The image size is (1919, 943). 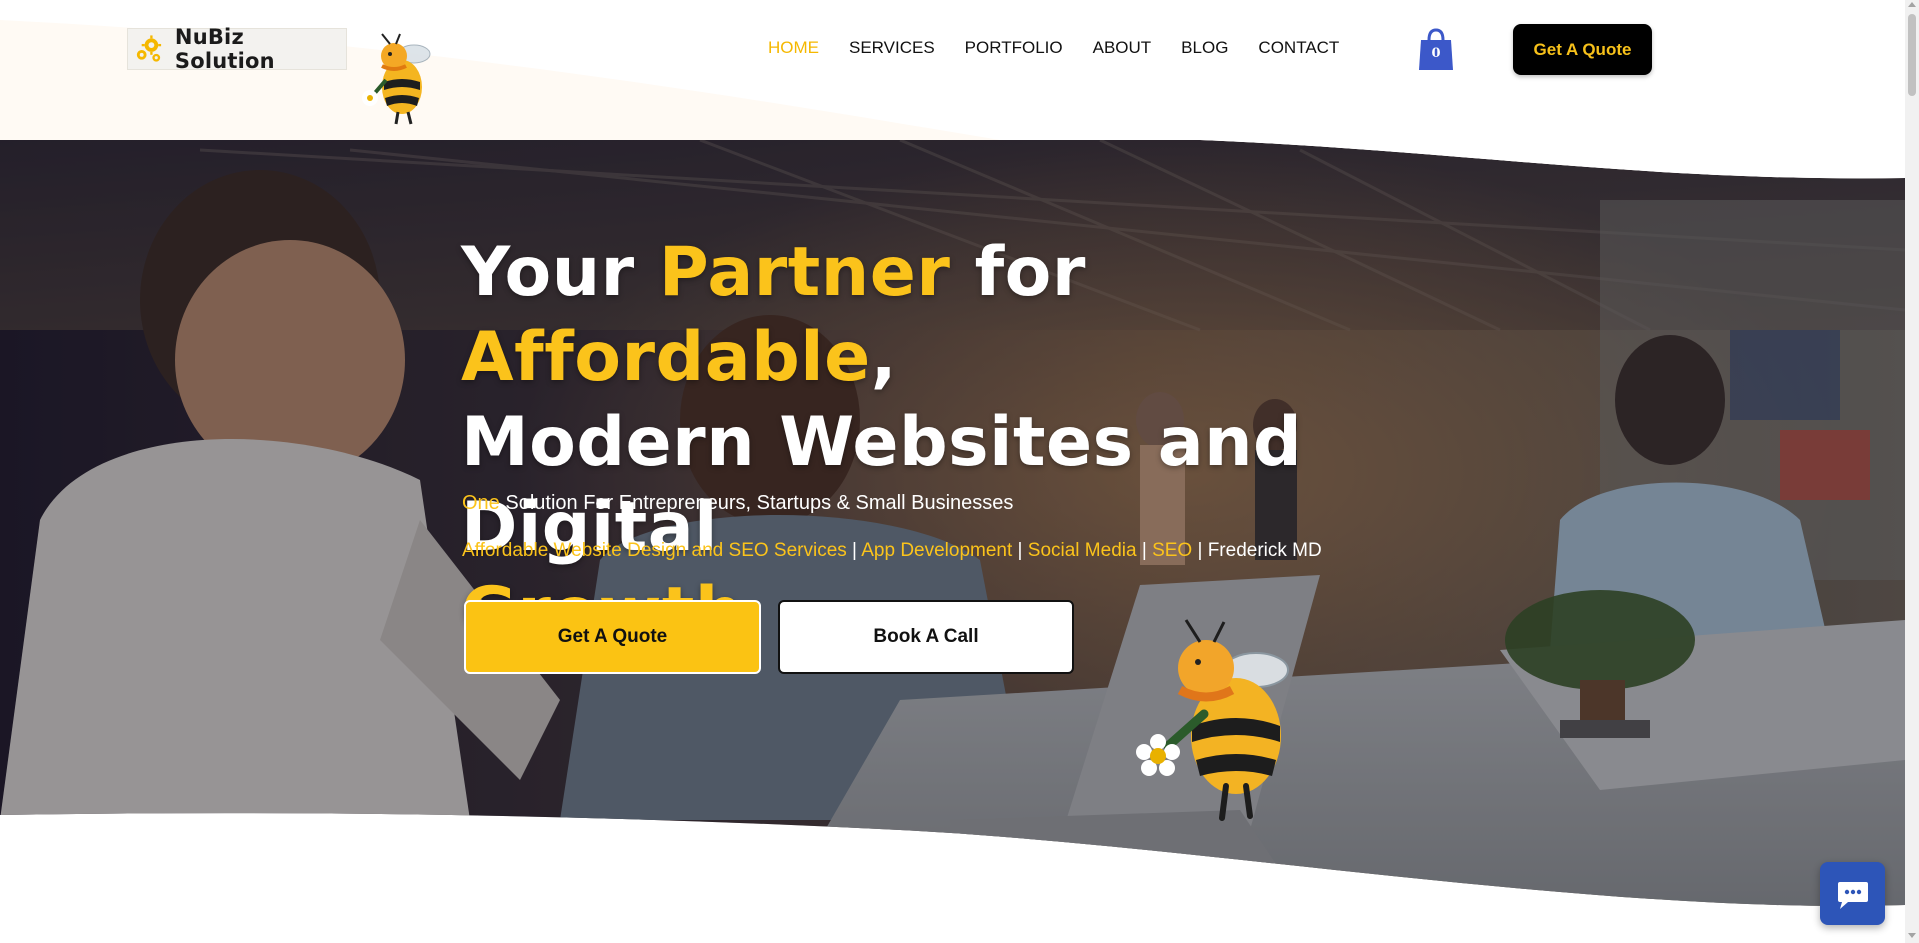 I want to click on scroll-thumb, so click(x=1912, y=55).